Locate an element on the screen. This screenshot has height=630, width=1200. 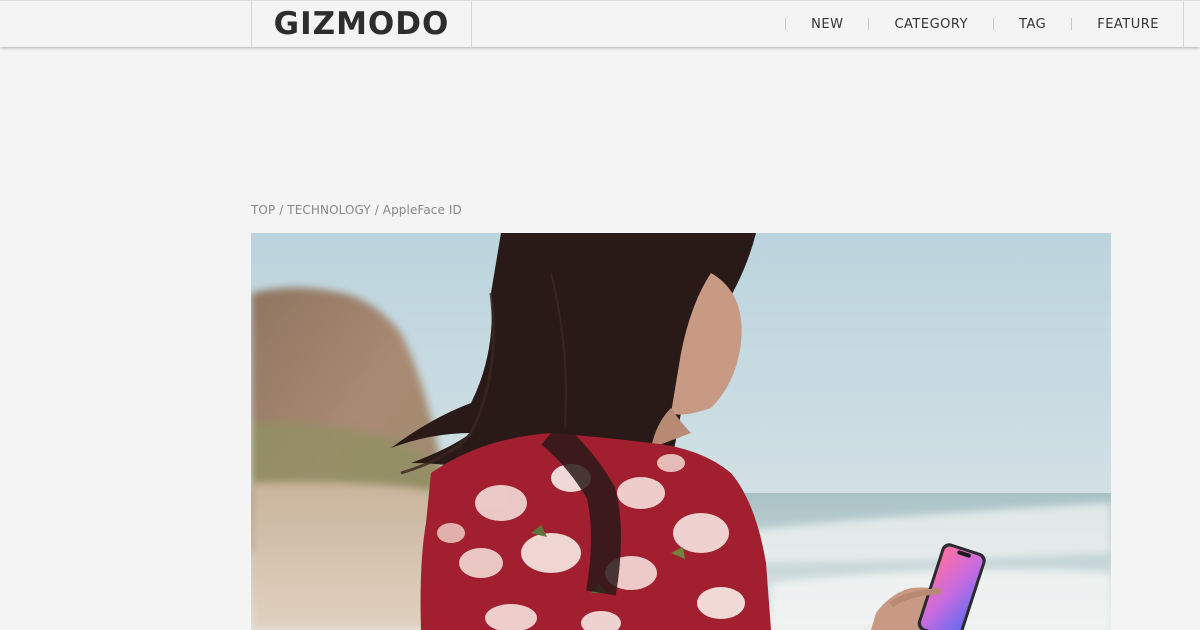
nav-link-feature: FEATURE is located at coordinates (1128, 24).